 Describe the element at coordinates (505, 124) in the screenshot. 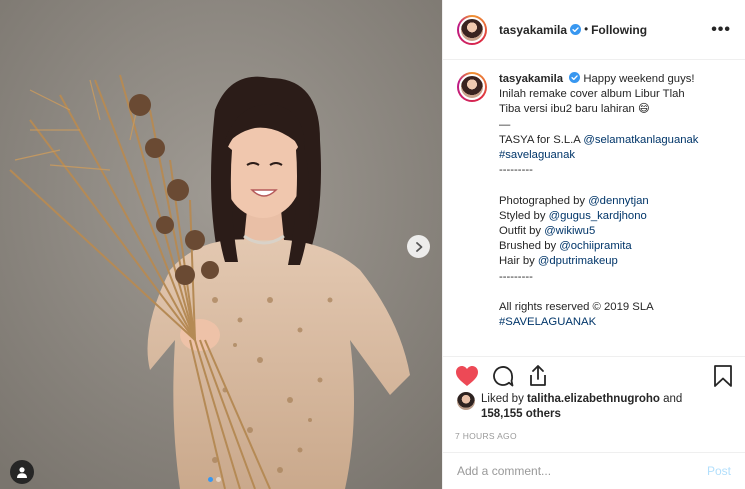

I see `caption-dash: —` at that location.